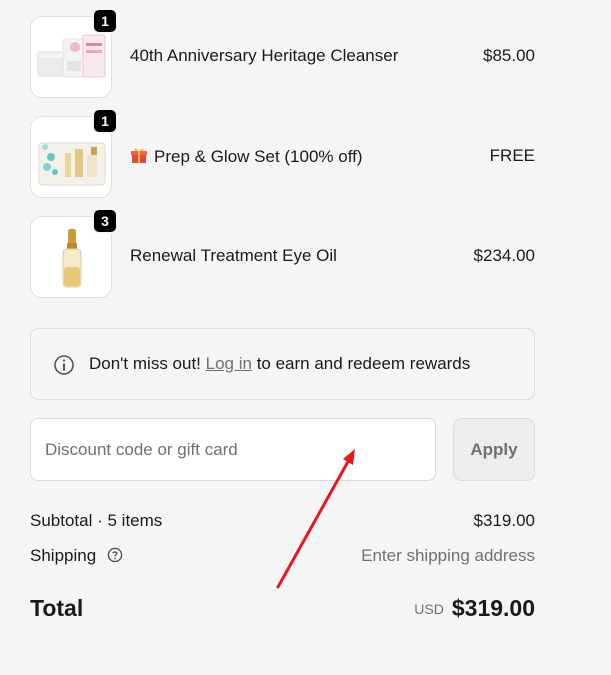 This screenshot has height=675, width=611. Describe the element at coordinates (282, 522) in the screenshot. I see `subtotal-row: Subtotal · 5 items $319.00` at that location.